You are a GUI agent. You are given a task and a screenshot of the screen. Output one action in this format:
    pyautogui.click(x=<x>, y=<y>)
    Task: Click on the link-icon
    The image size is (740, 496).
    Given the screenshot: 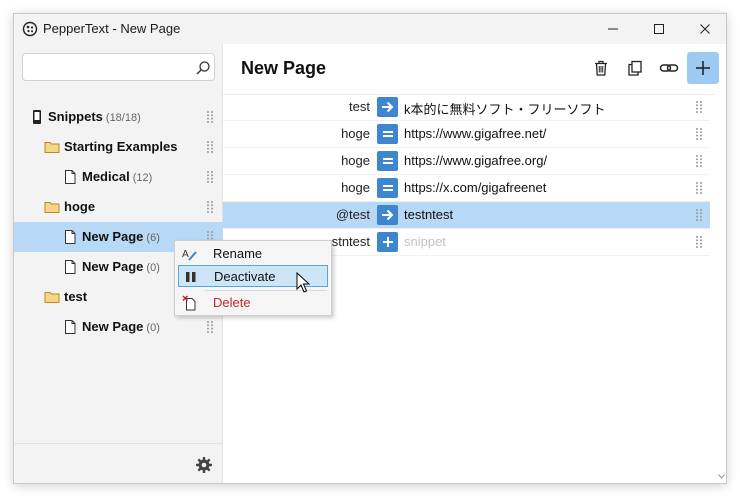 What is the action you would take?
    pyautogui.click(x=669, y=68)
    